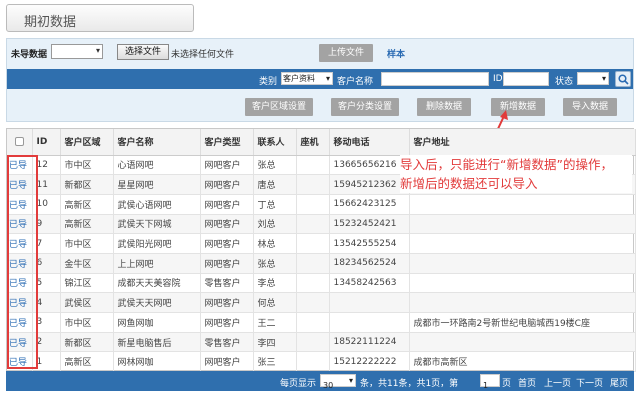 The image size is (640, 402). What do you see at coordinates (275, 243) in the screenshot?
I see `table-cell-contact: 林总` at bounding box center [275, 243].